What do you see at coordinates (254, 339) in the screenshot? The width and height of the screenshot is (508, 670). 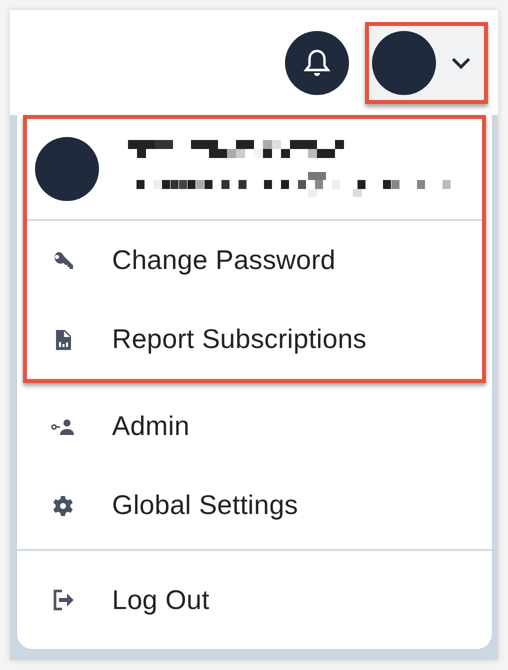 I see `menu-item: Report Subscriptions` at bounding box center [254, 339].